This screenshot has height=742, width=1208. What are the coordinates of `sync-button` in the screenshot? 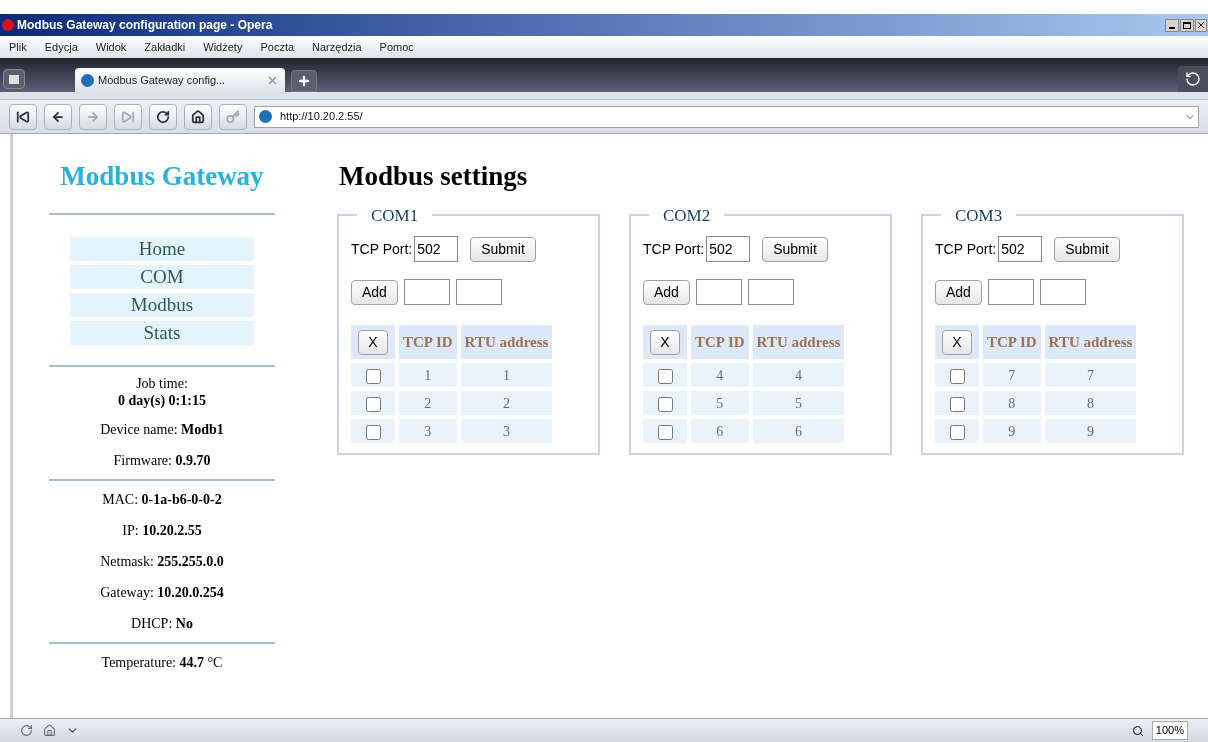 It's located at (26, 730).